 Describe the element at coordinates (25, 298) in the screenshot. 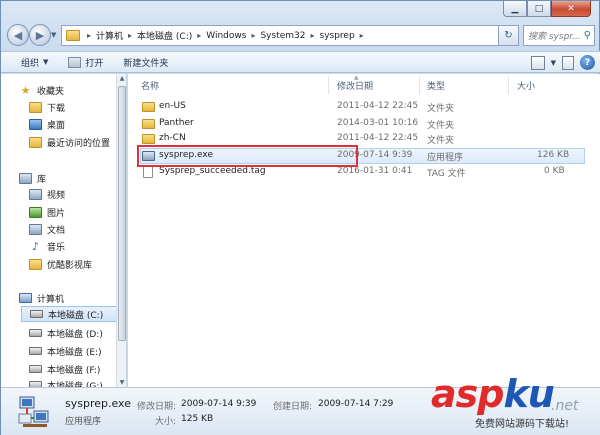

I see `computer-icon` at that location.